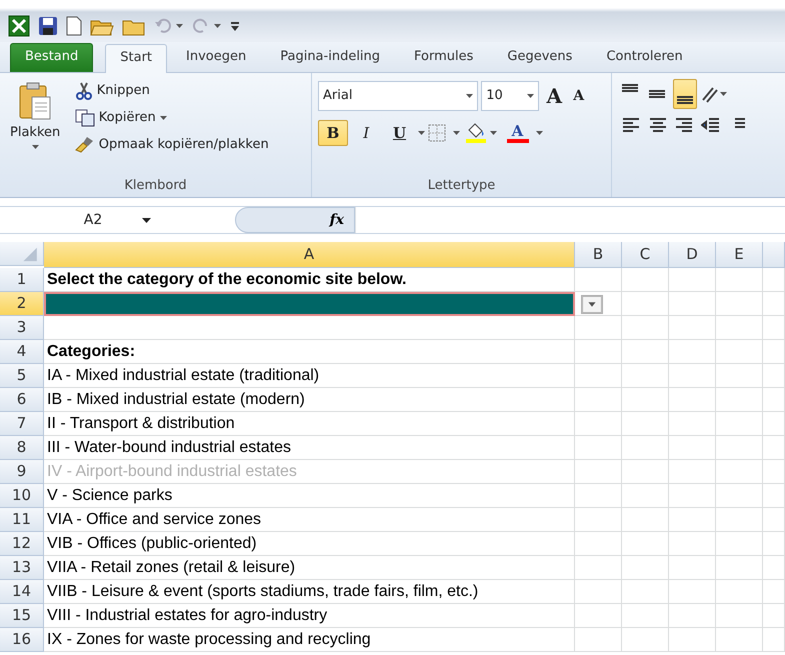  What do you see at coordinates (554, 96) in the screenshot?
I see `grow-font-button: A` at bounding box center [554, 96].